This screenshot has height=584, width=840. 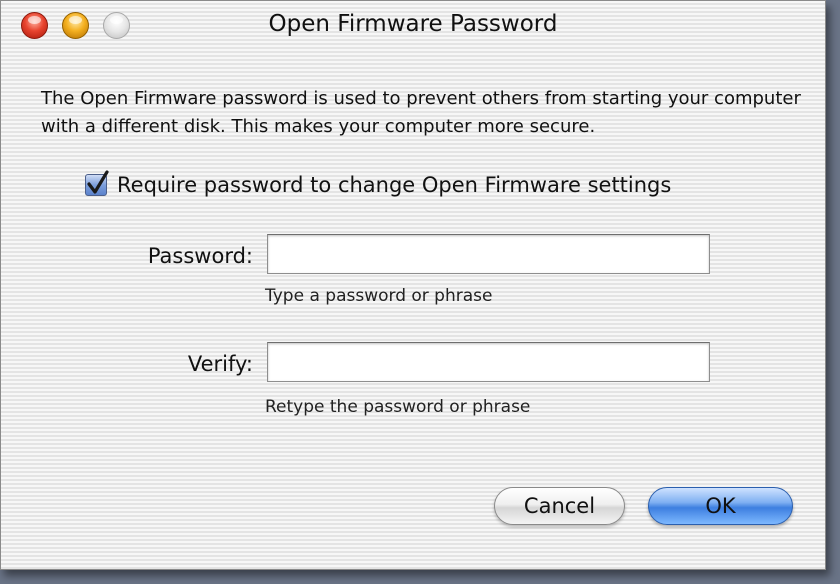 I want to click on cancel-button: Cancel, so click(x=559, y=506).